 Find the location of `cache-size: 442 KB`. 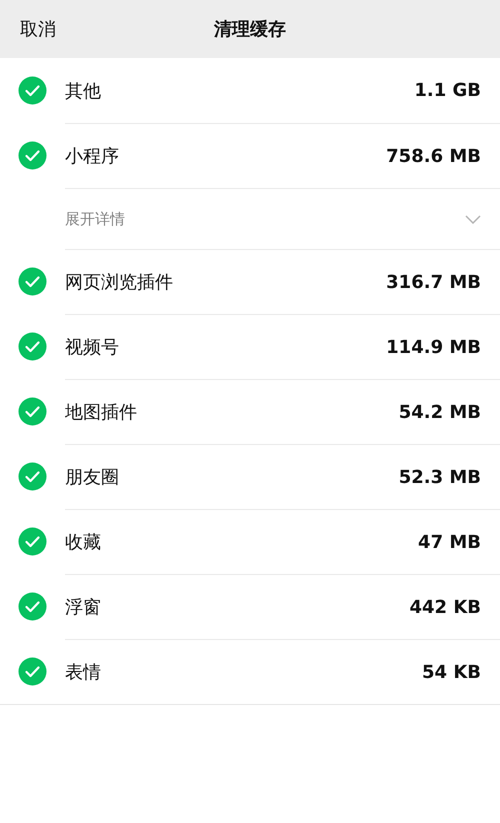

cache-size: 442 KB is located at coordinates (445, 607).